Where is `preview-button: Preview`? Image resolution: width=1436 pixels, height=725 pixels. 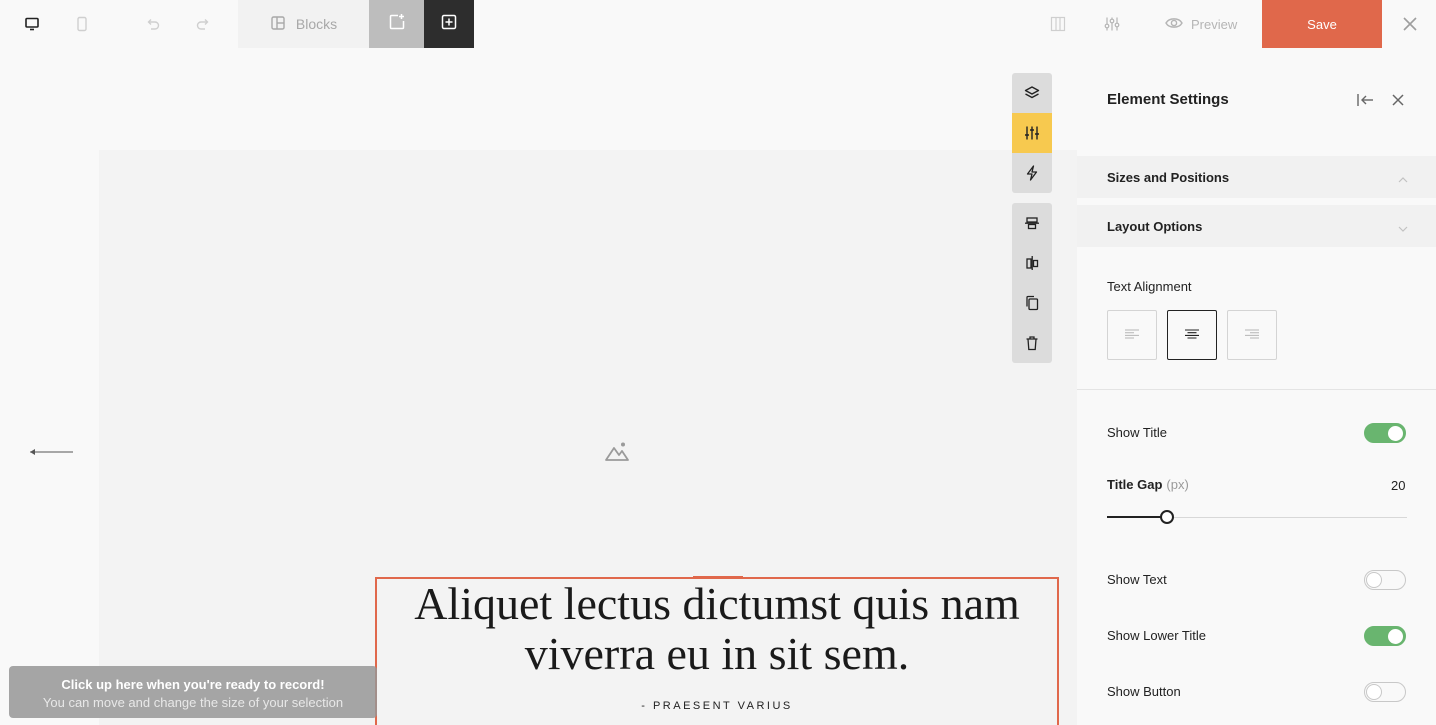
preview-button: Preview is located at coordinates (1201, 24).